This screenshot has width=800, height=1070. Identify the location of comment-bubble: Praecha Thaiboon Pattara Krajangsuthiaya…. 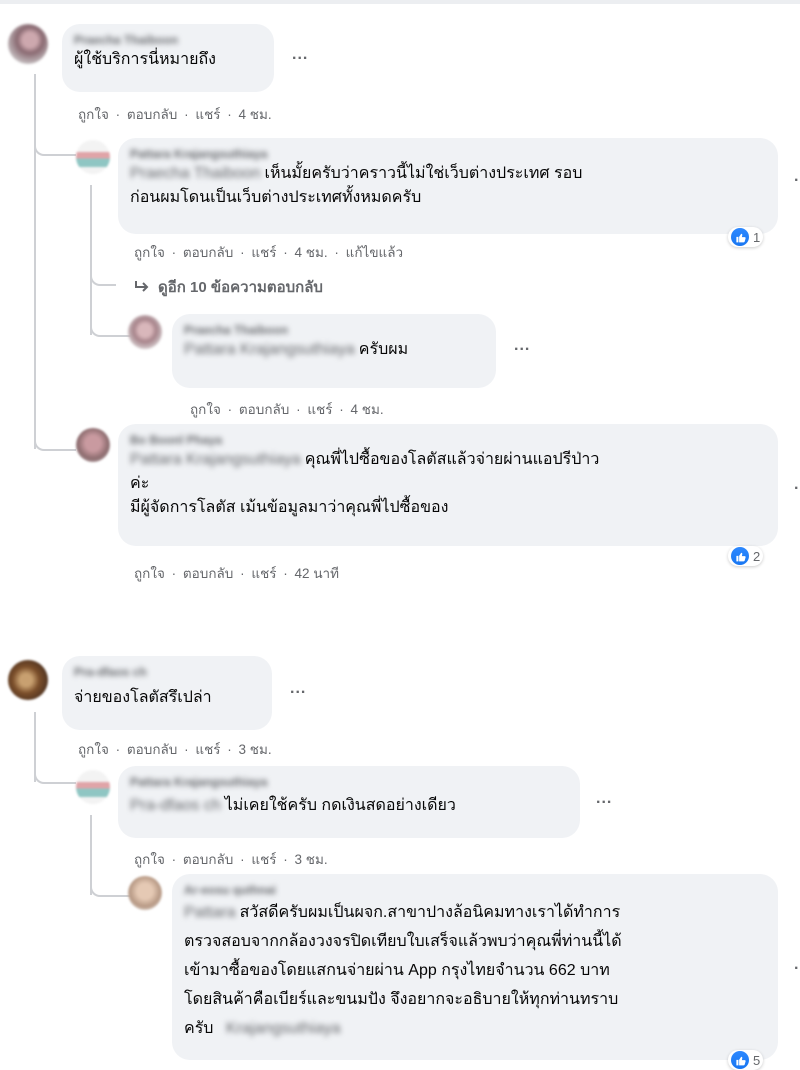
(334, 351).